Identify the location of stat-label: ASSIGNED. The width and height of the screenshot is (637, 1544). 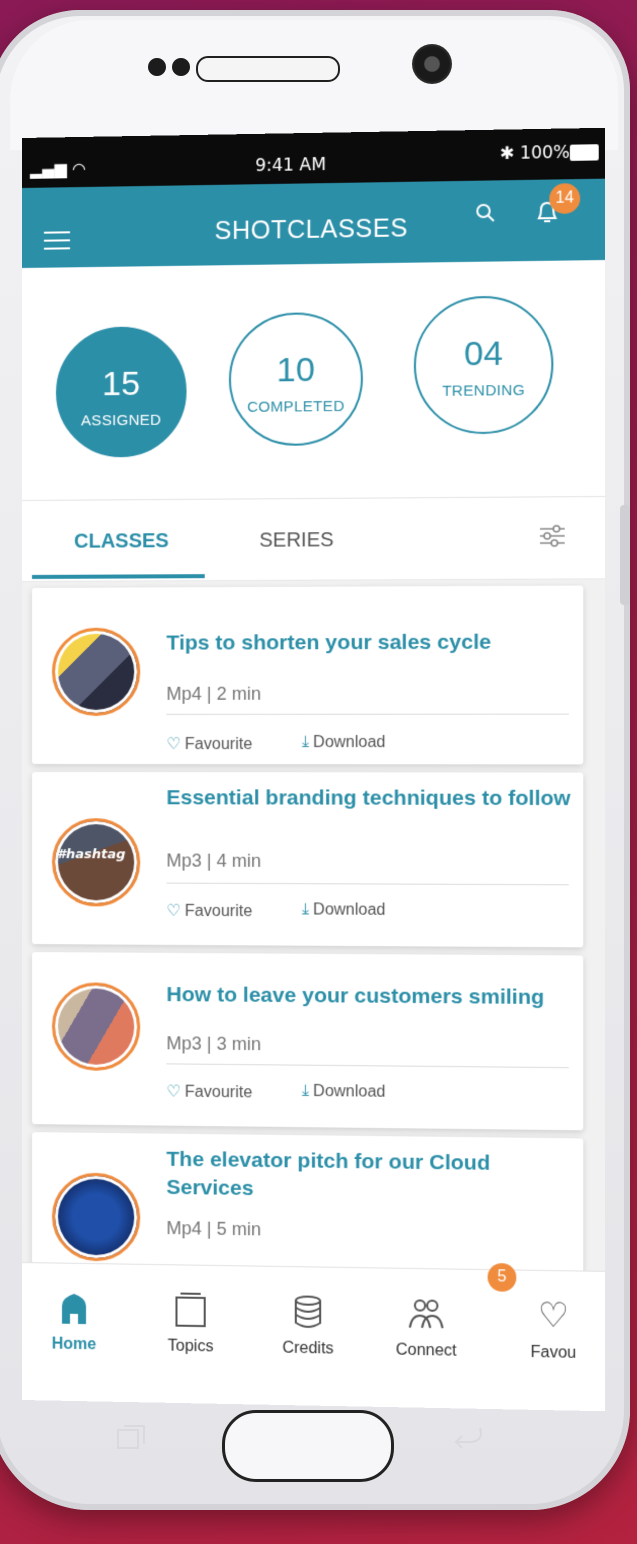
(121, 420).